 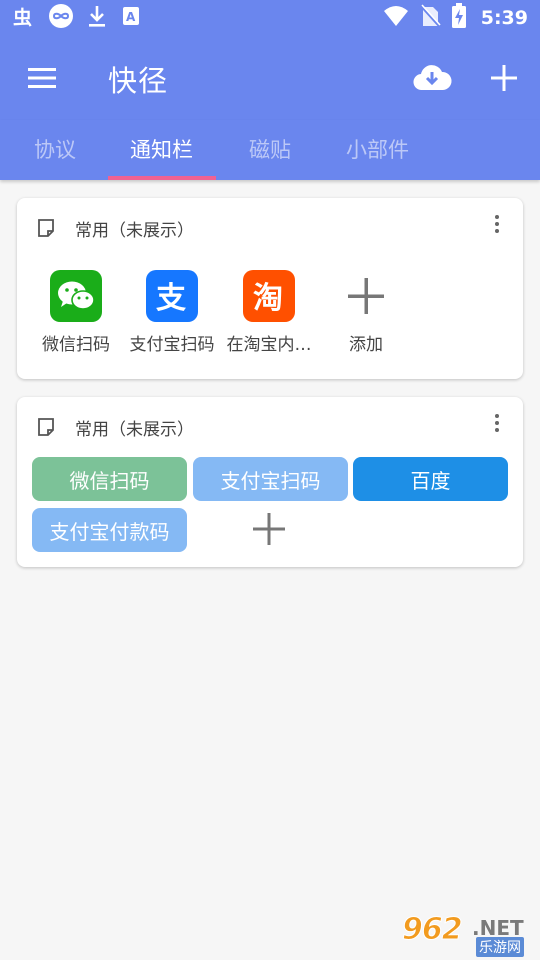 I want to click on status-bar-system: 5:39, so click(x=455, y=18).